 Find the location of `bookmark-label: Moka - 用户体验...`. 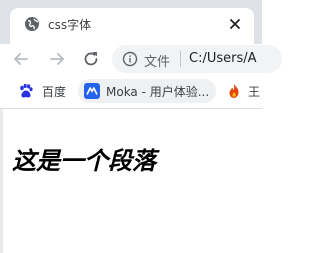

bookmark-label: Moka - 用户体验... is located at coordinates (158, 92).